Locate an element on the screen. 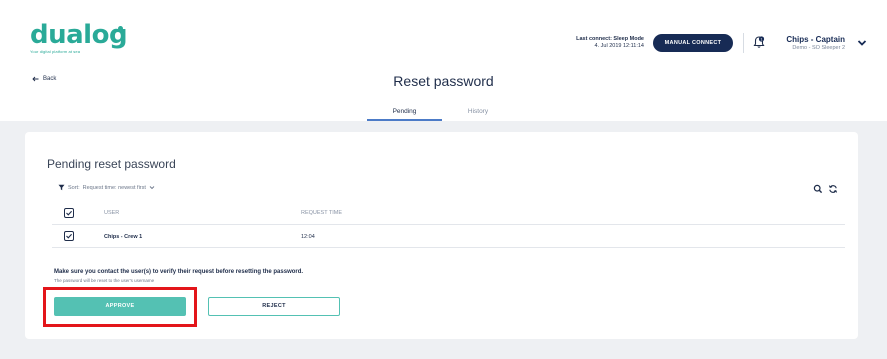 The height and width of the screenshot is (359, 887). user-vessel: Demo - SO Sleeper 2 is located at coordinates (818, 48).